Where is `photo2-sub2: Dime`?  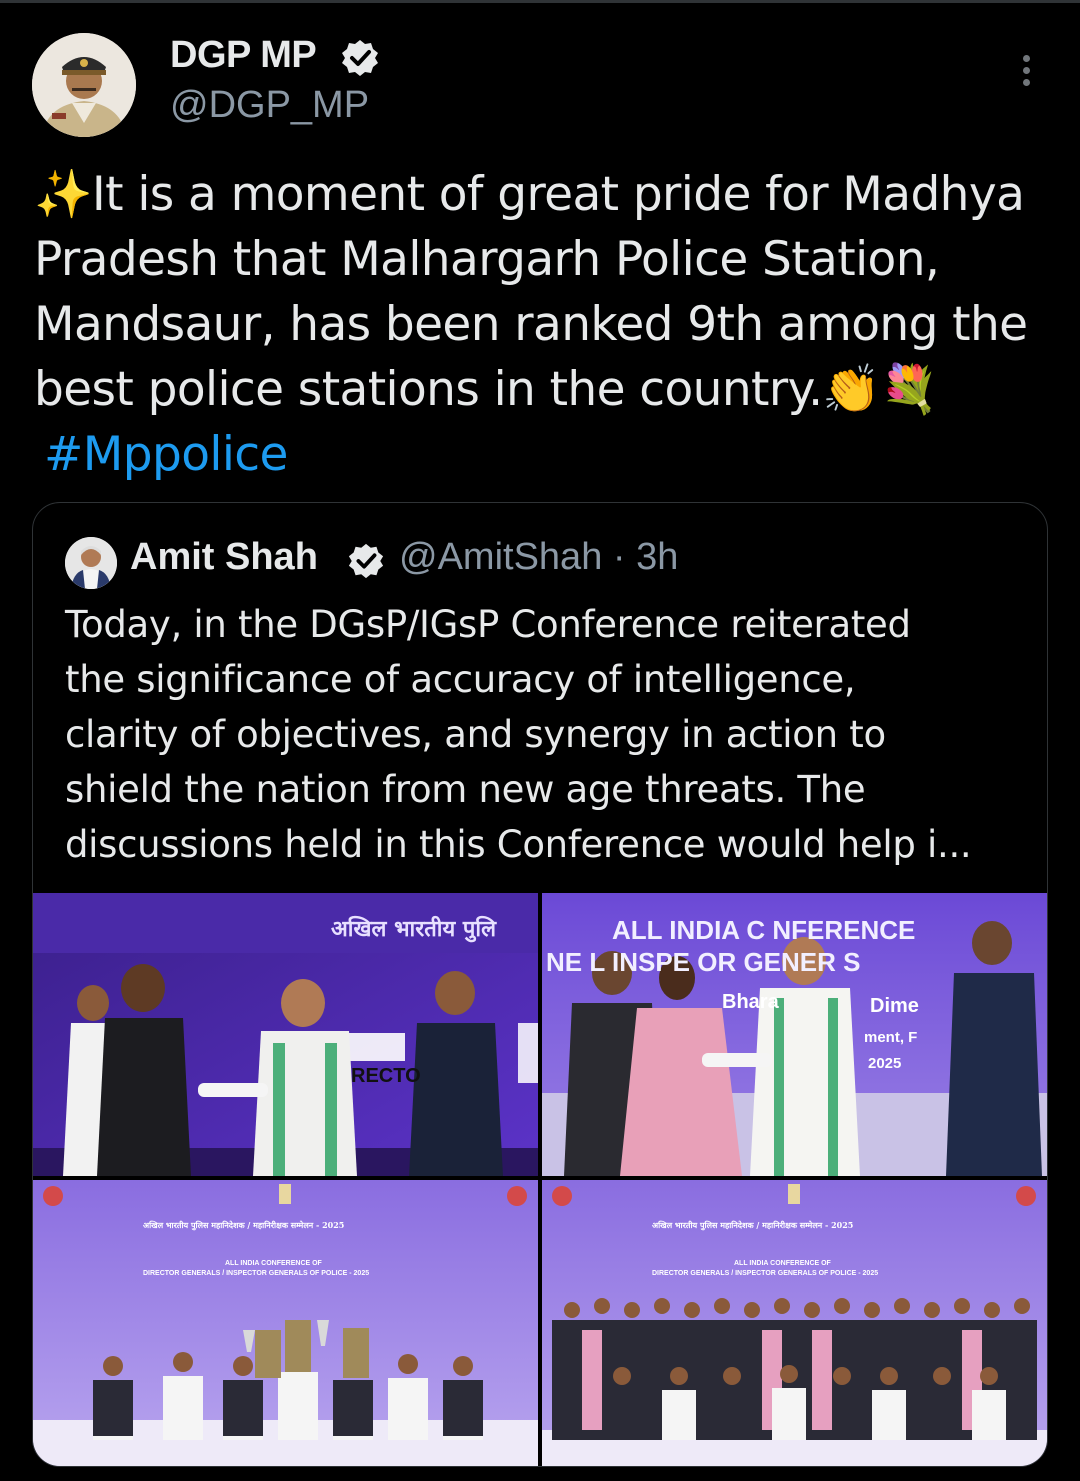 photo2-sub2: Dime is located at coordinates (894, 1006).